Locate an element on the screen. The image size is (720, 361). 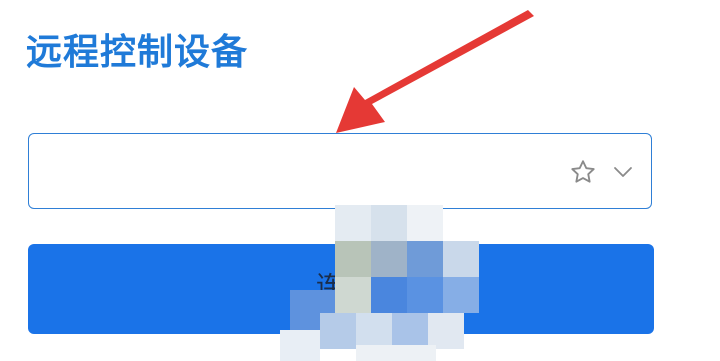
connect-button-label: 连接 is located at coordinates (342, 286).